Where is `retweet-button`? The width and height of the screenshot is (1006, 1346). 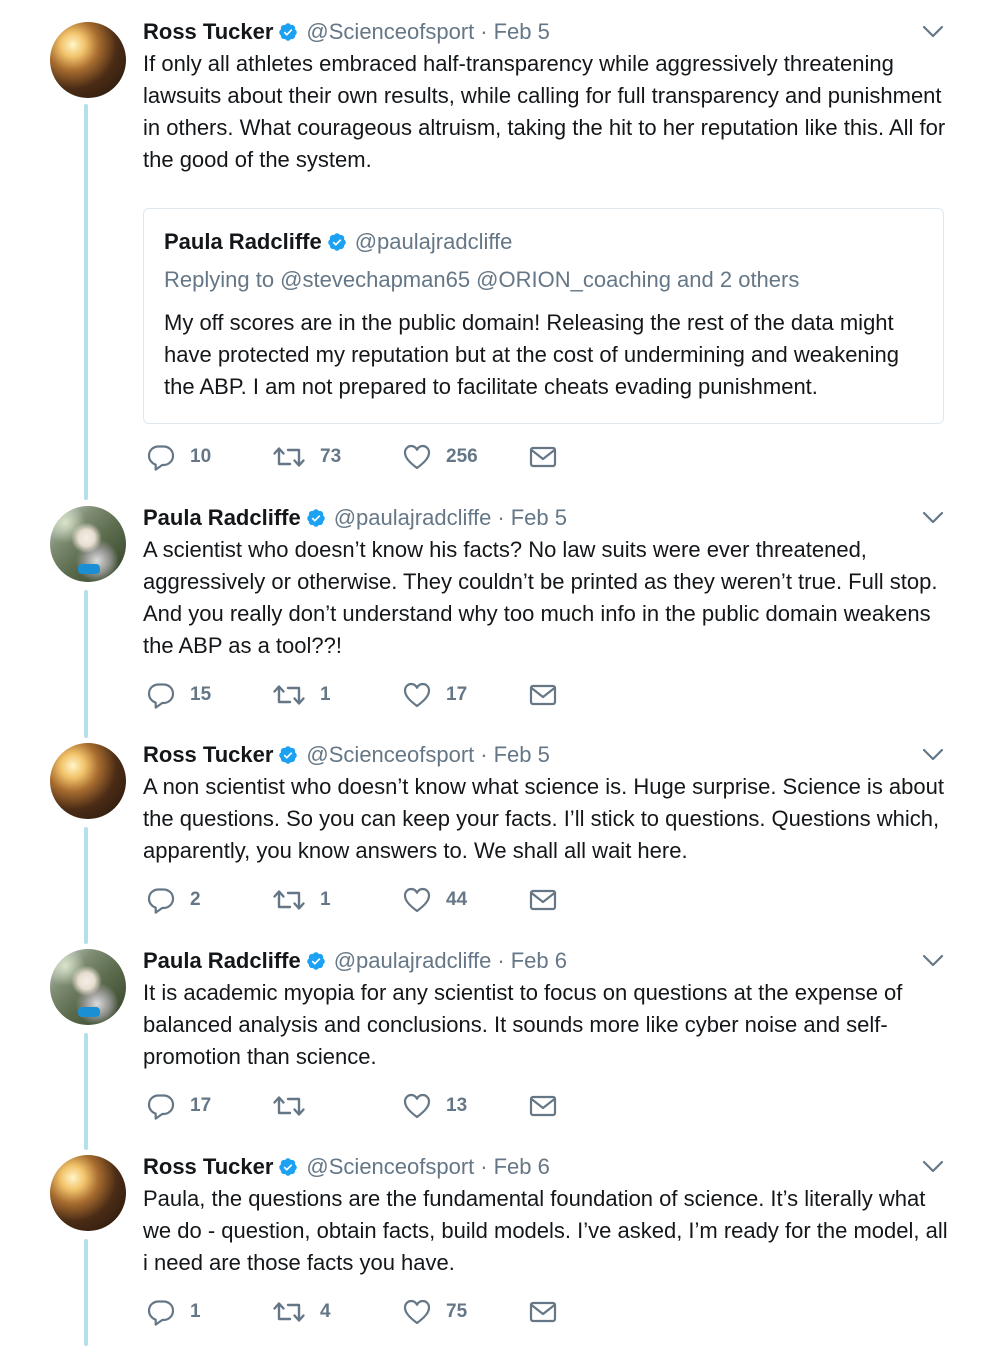
retweet-button is located at coordinates (296, 1106).